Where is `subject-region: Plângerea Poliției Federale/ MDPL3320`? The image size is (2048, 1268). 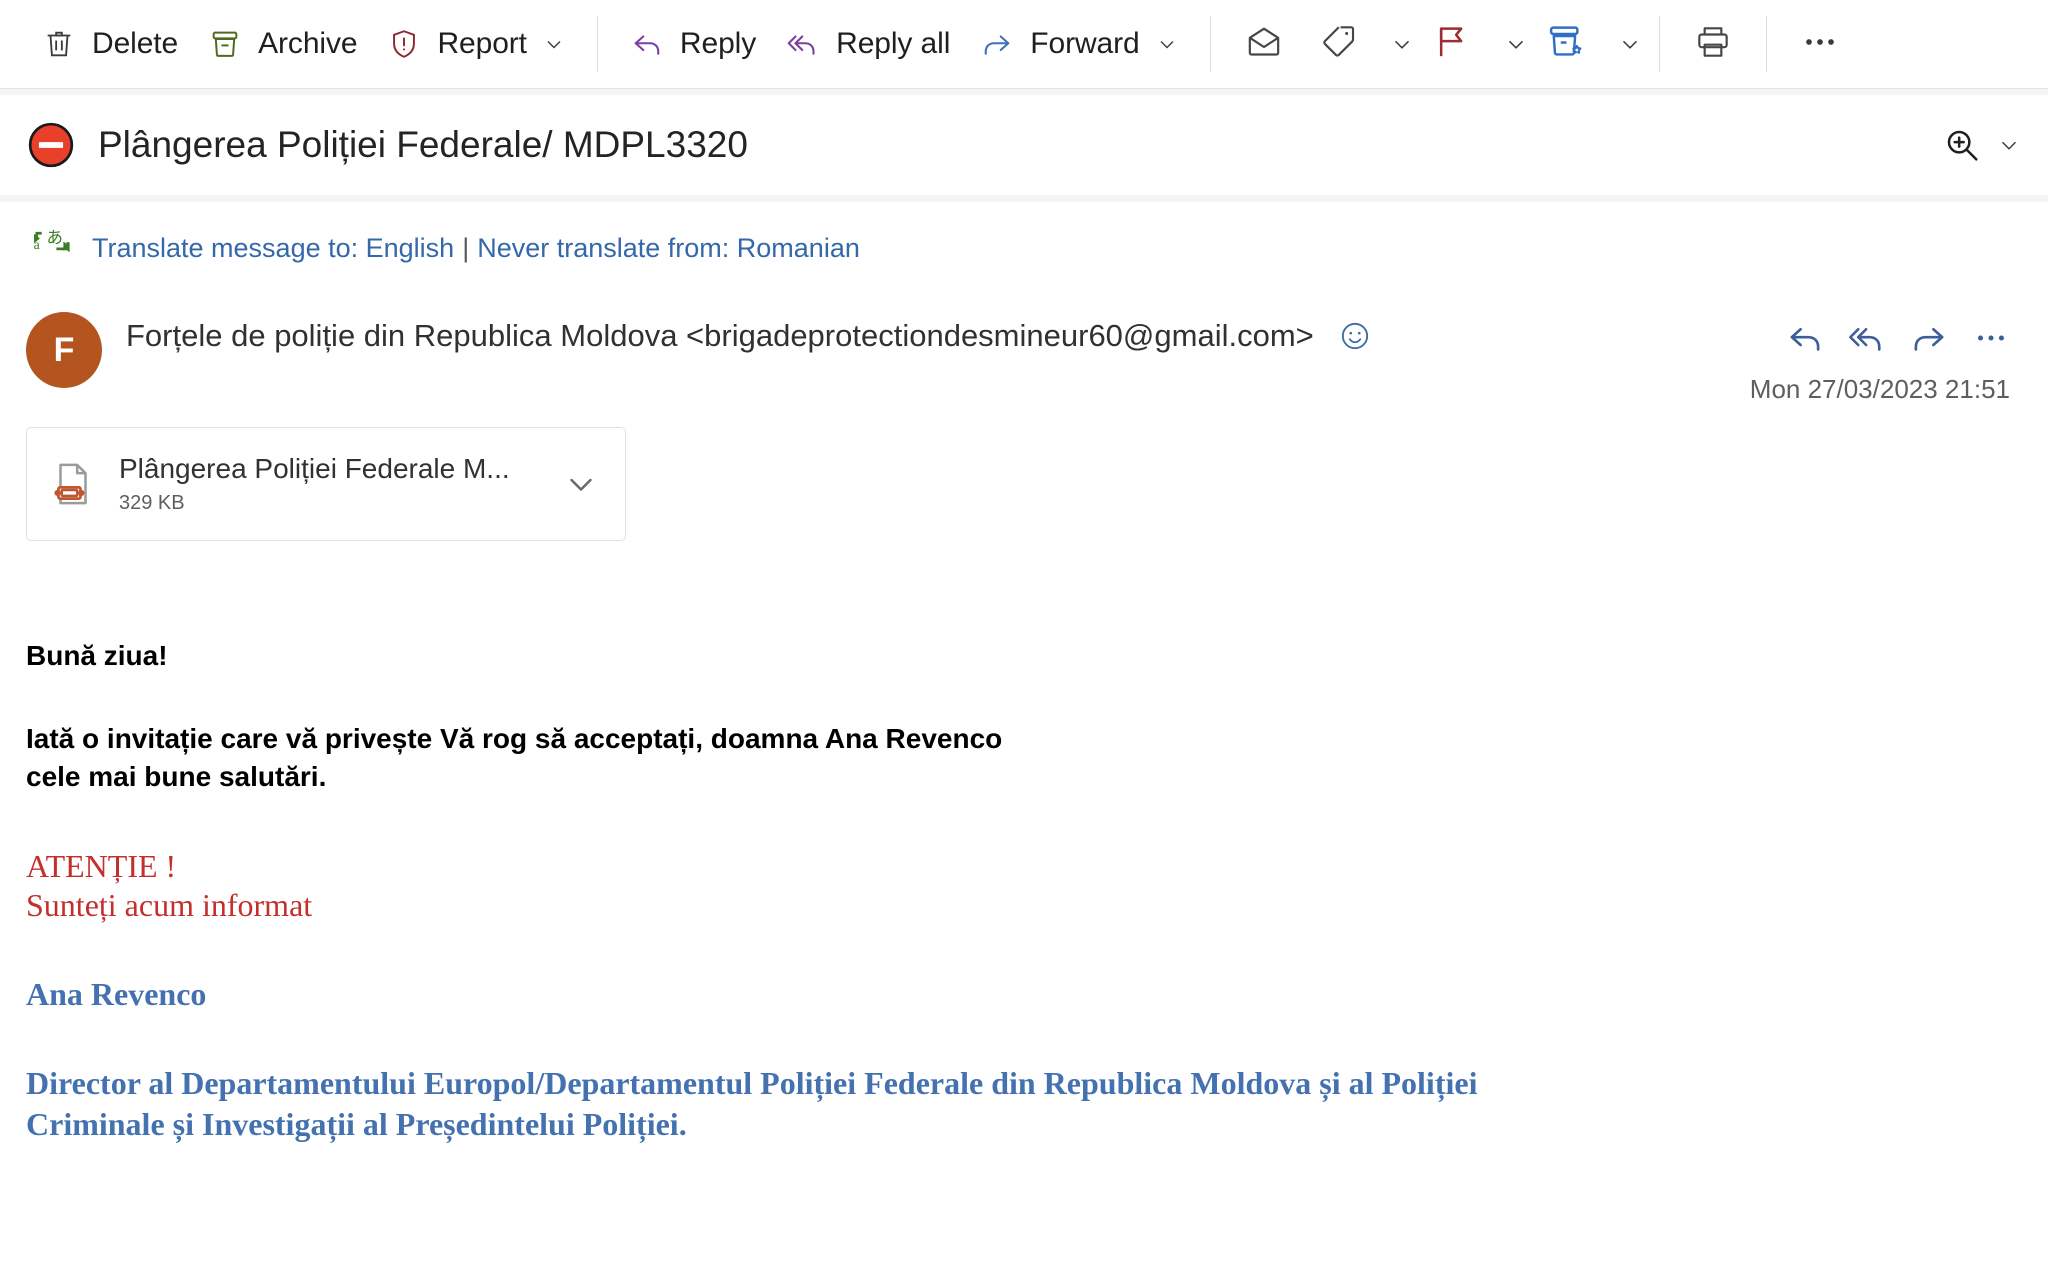 subject-region: Plângerea Poliției Federale/ MDPL3320 is located at coordinates (1024, 142).